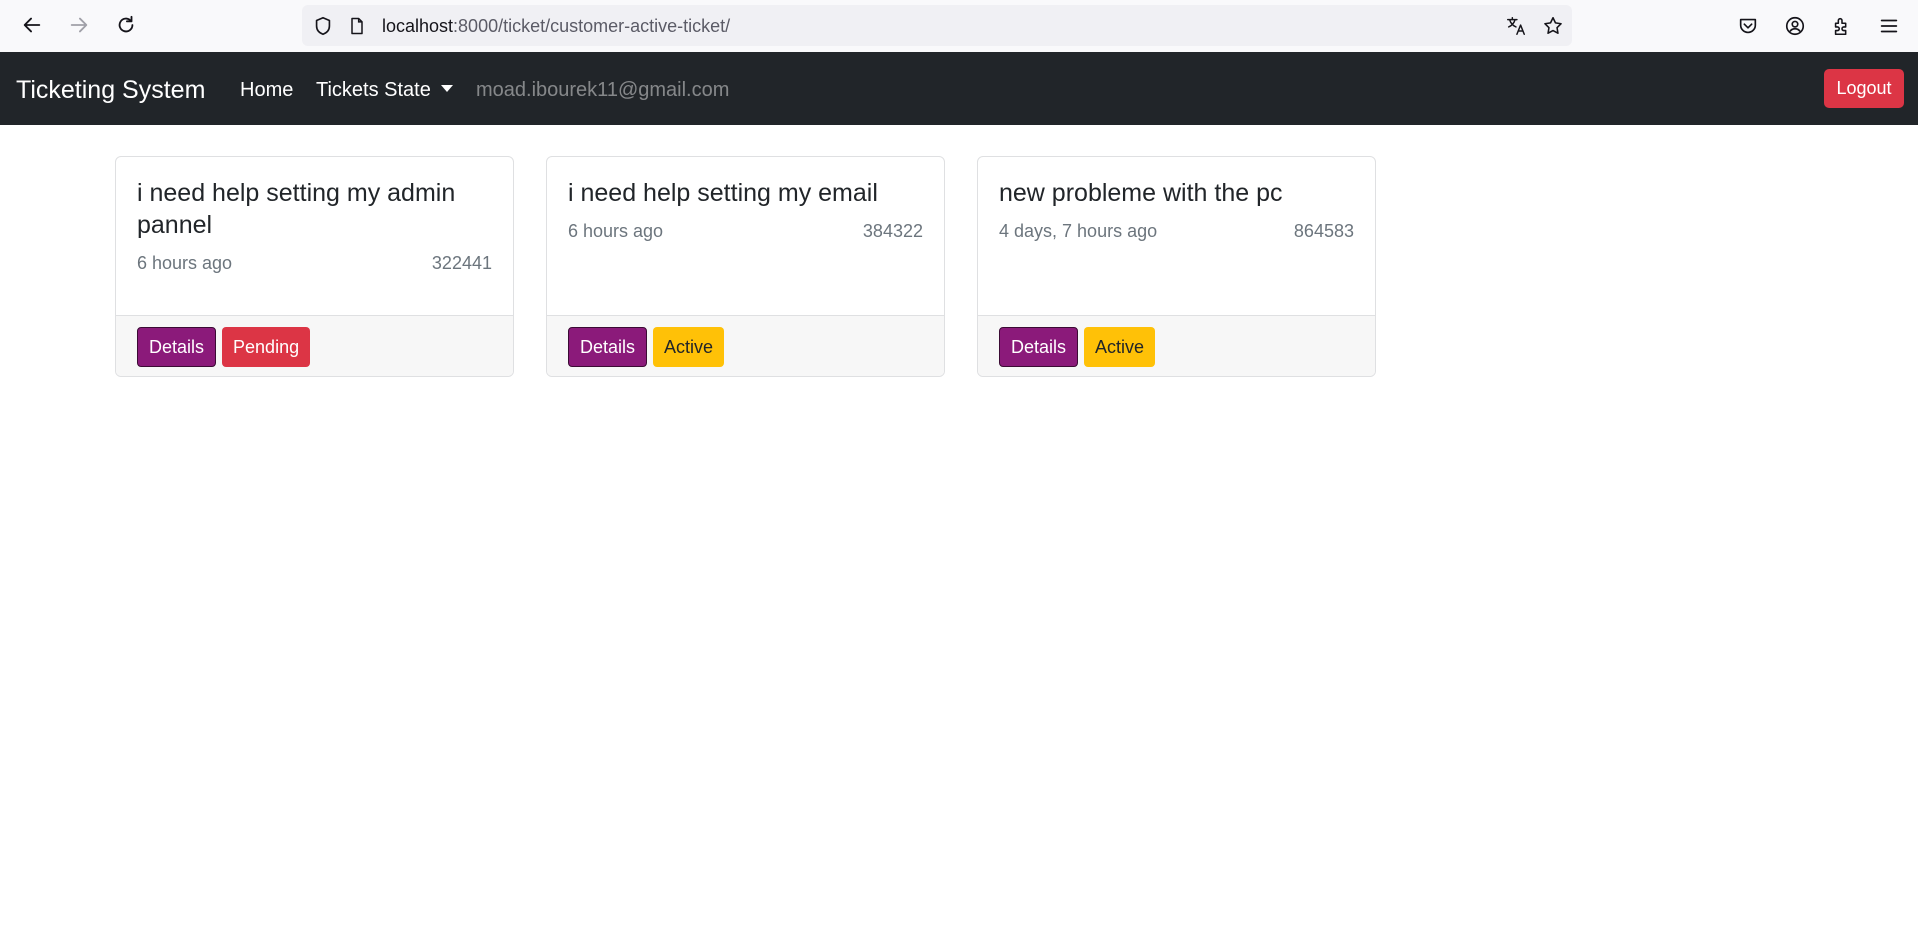 The height and width of the screenshot is (950, 1918). What do you see at coordinates (1176, 231) in the screenshot?
I see `ticket-meta: 4 days, 7 hours ago 864583` at bounding box center [1176, 231].